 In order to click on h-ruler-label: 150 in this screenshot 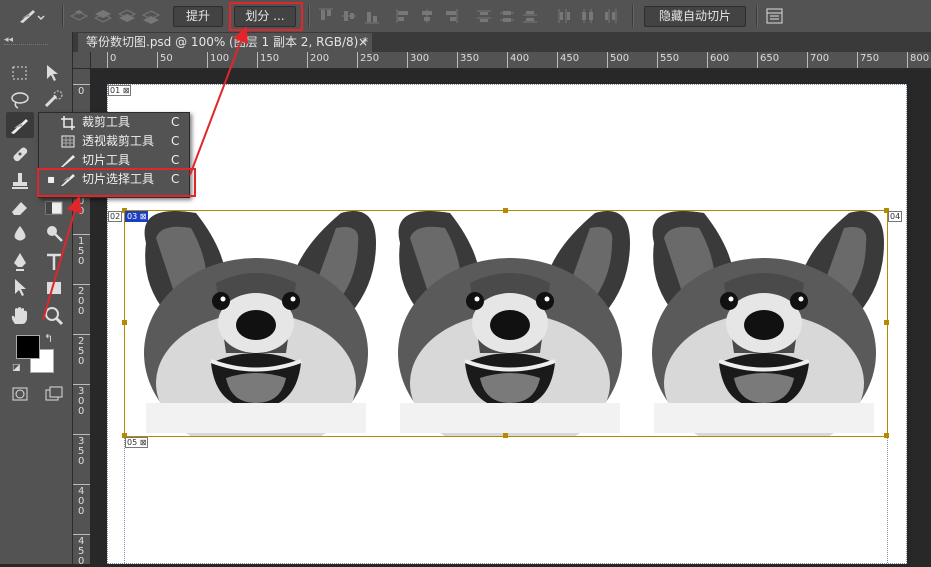, I will do `click(270, 58)`.